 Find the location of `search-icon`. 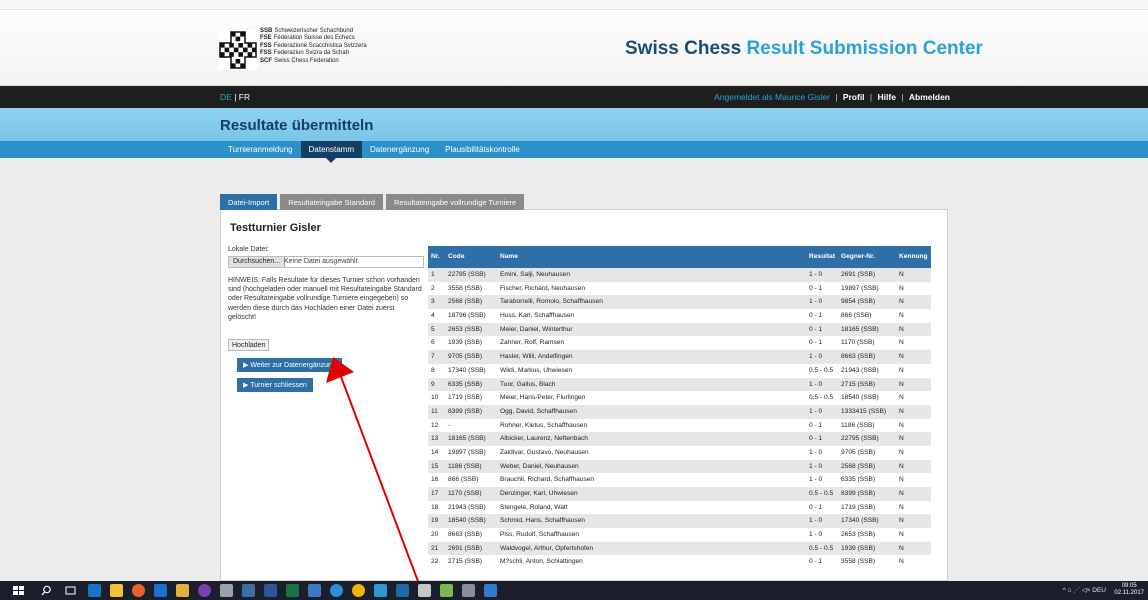

search-icon is located at coordinates (46, 590).